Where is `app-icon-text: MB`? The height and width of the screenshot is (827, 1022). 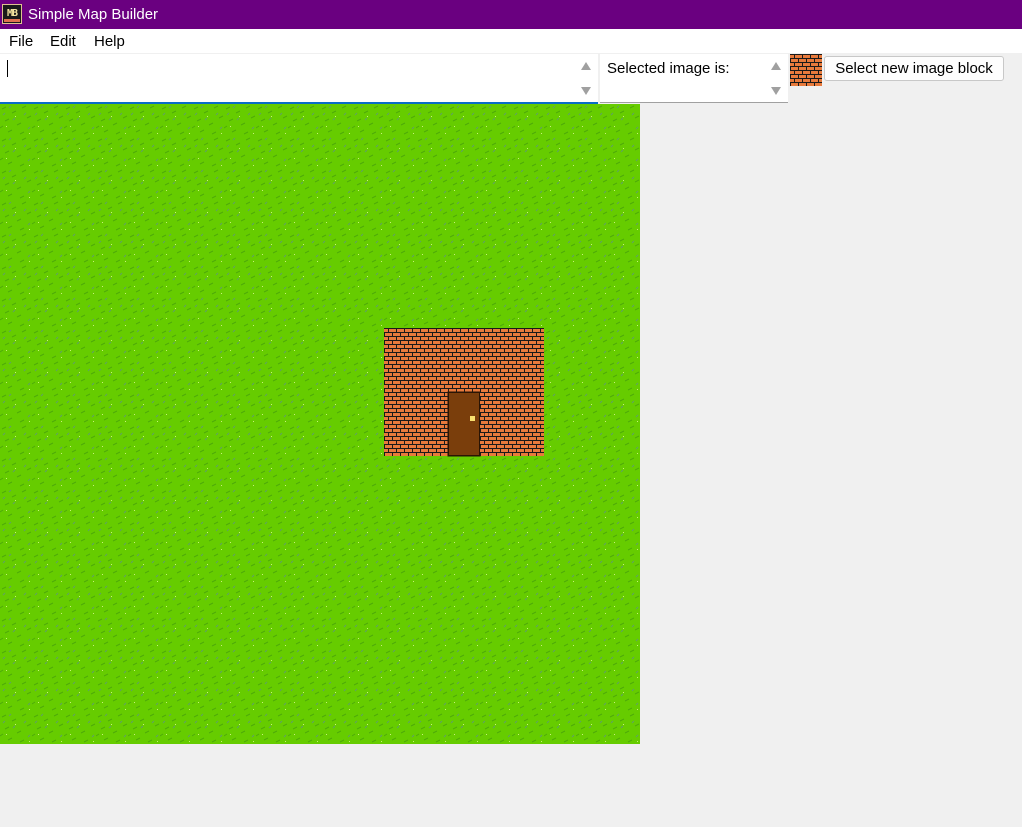
app-icon-text: MB is located at coordinates (12, 13).